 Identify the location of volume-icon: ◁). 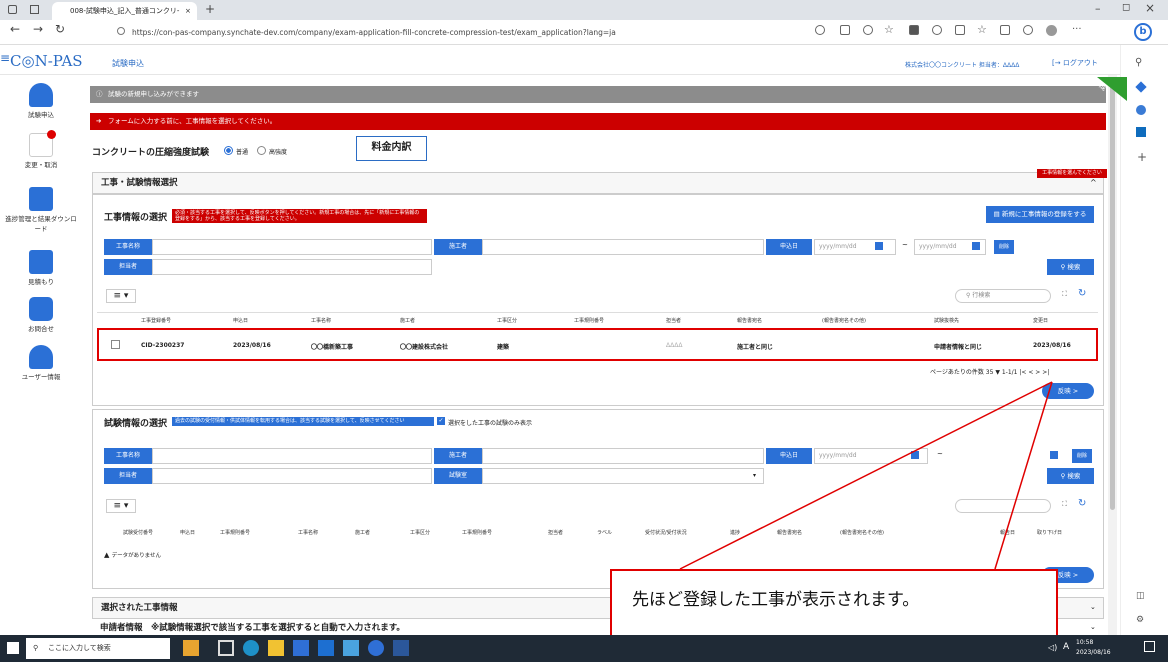
(1052, 647).